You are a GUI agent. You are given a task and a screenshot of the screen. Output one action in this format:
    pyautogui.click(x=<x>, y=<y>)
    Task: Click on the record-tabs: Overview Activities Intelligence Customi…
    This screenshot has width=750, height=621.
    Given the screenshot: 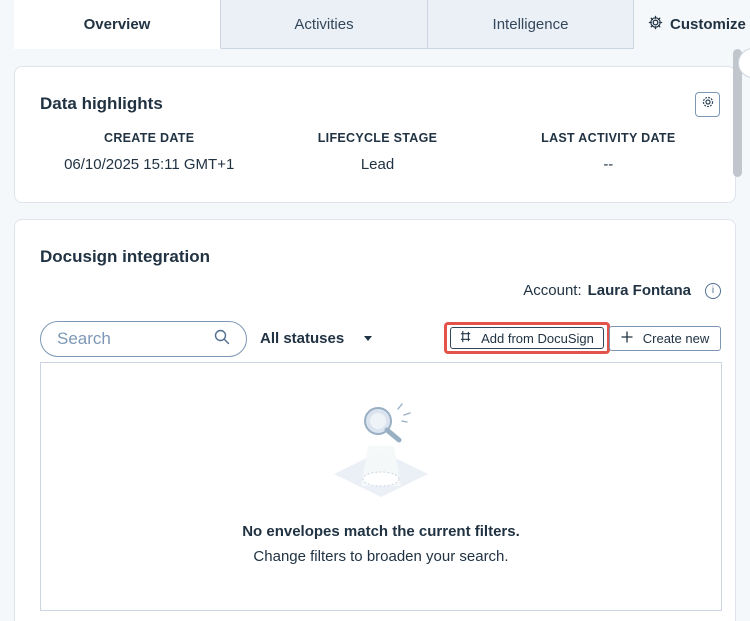 What is the action you would take?
    pyautogui.click(x=382, y=24)
    